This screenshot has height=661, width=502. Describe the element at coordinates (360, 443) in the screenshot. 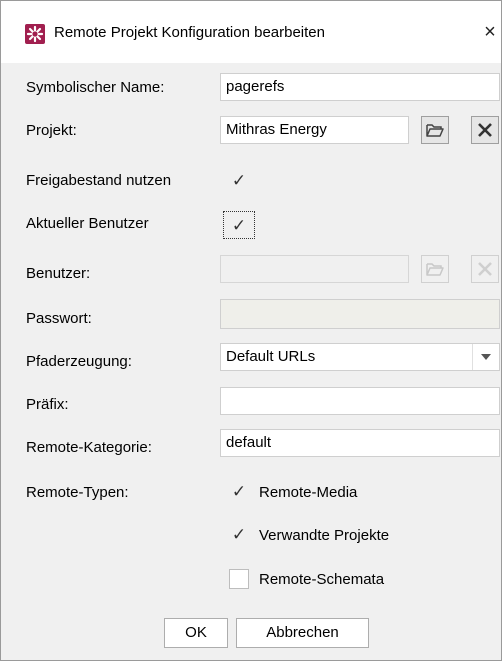

I see `remote-category-input: default` at that location.